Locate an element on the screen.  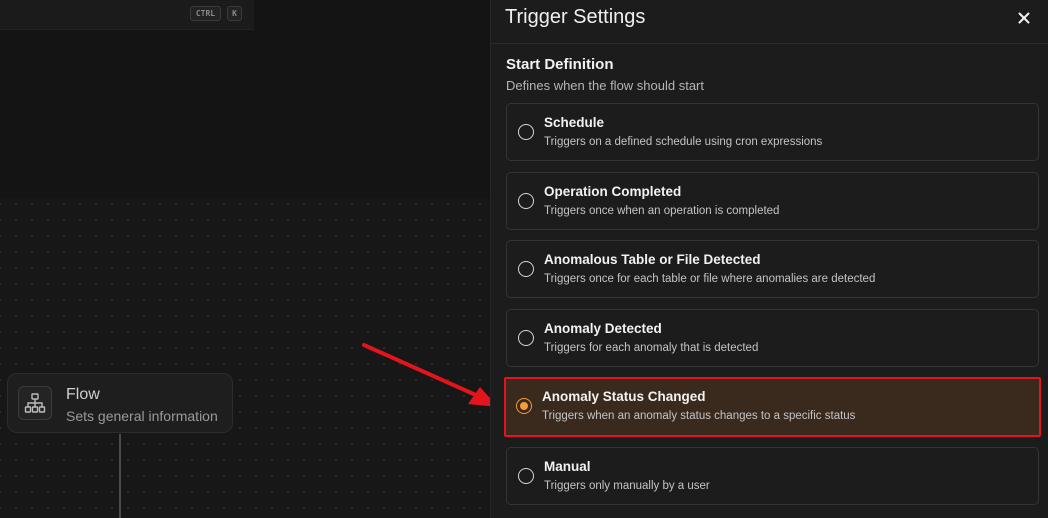
option-description: Triggers only manually by a user is located at coordinates (627, 486).